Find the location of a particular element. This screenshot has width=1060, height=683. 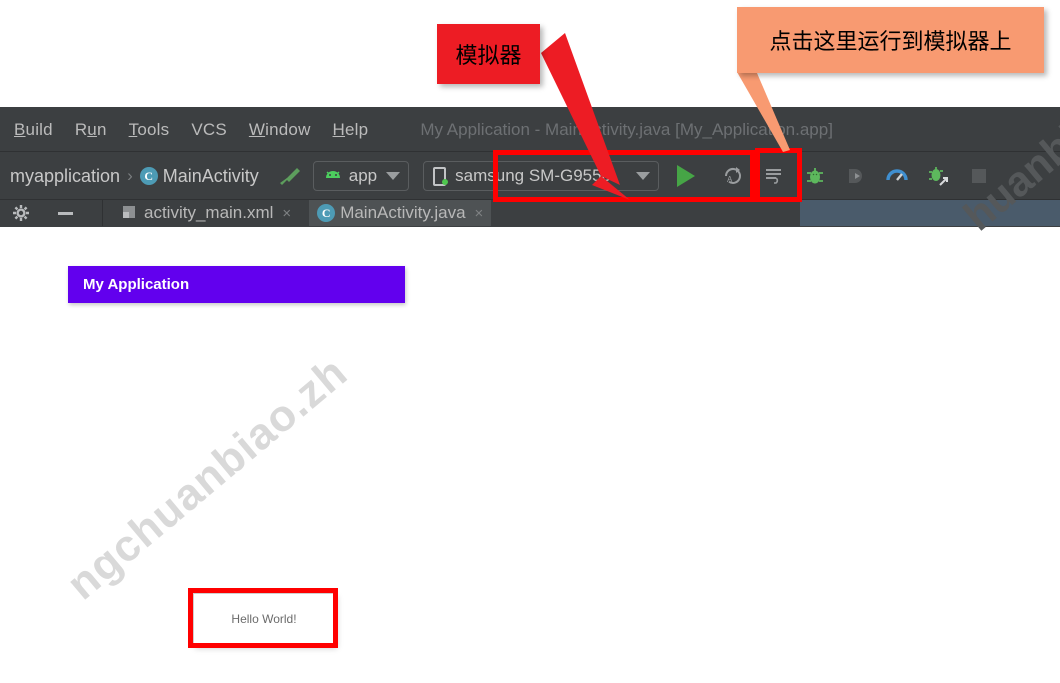

profile-or-debug-apk-icon is located at coordinates (938, 176).